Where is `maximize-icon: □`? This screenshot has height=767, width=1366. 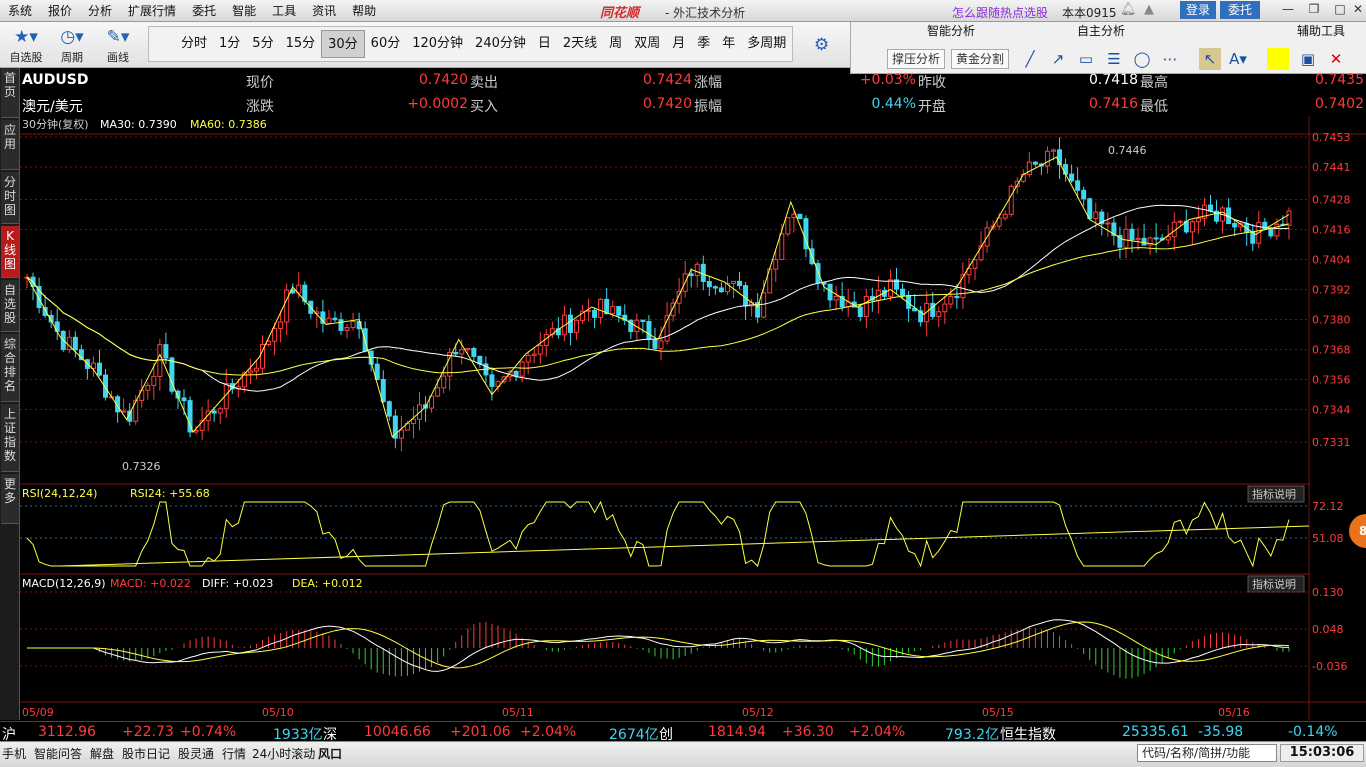 maximize-icon: □ is located at coordinates (1340, 10).